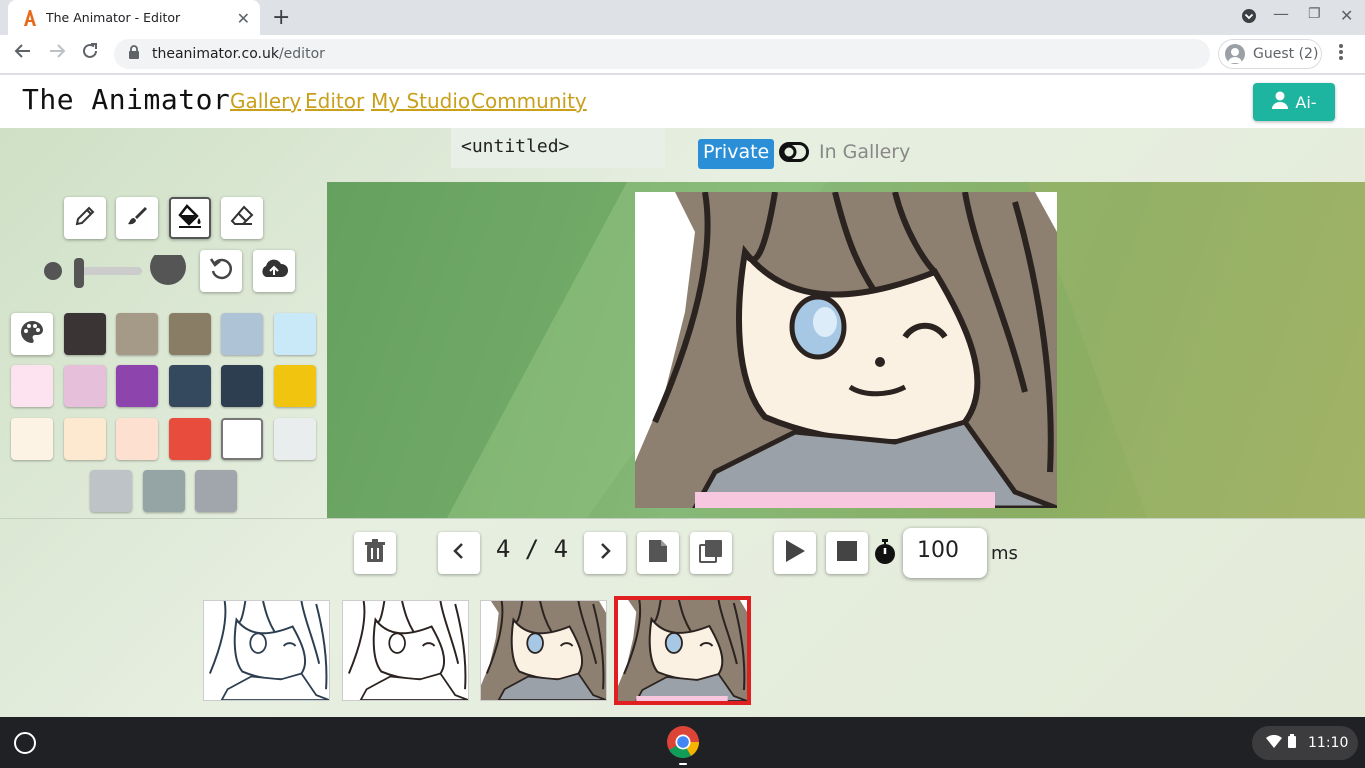  I want to click on stop-icon, so click(847, 553).